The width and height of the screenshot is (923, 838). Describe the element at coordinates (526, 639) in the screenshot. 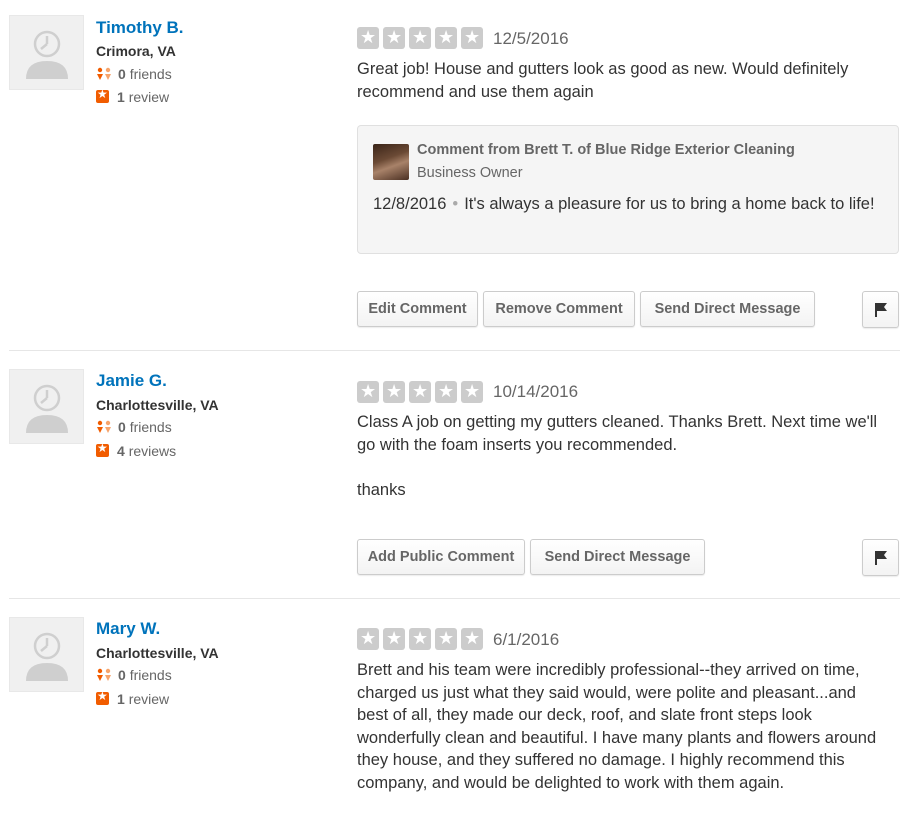

I see `review-date: 6/1/2016` at that location.